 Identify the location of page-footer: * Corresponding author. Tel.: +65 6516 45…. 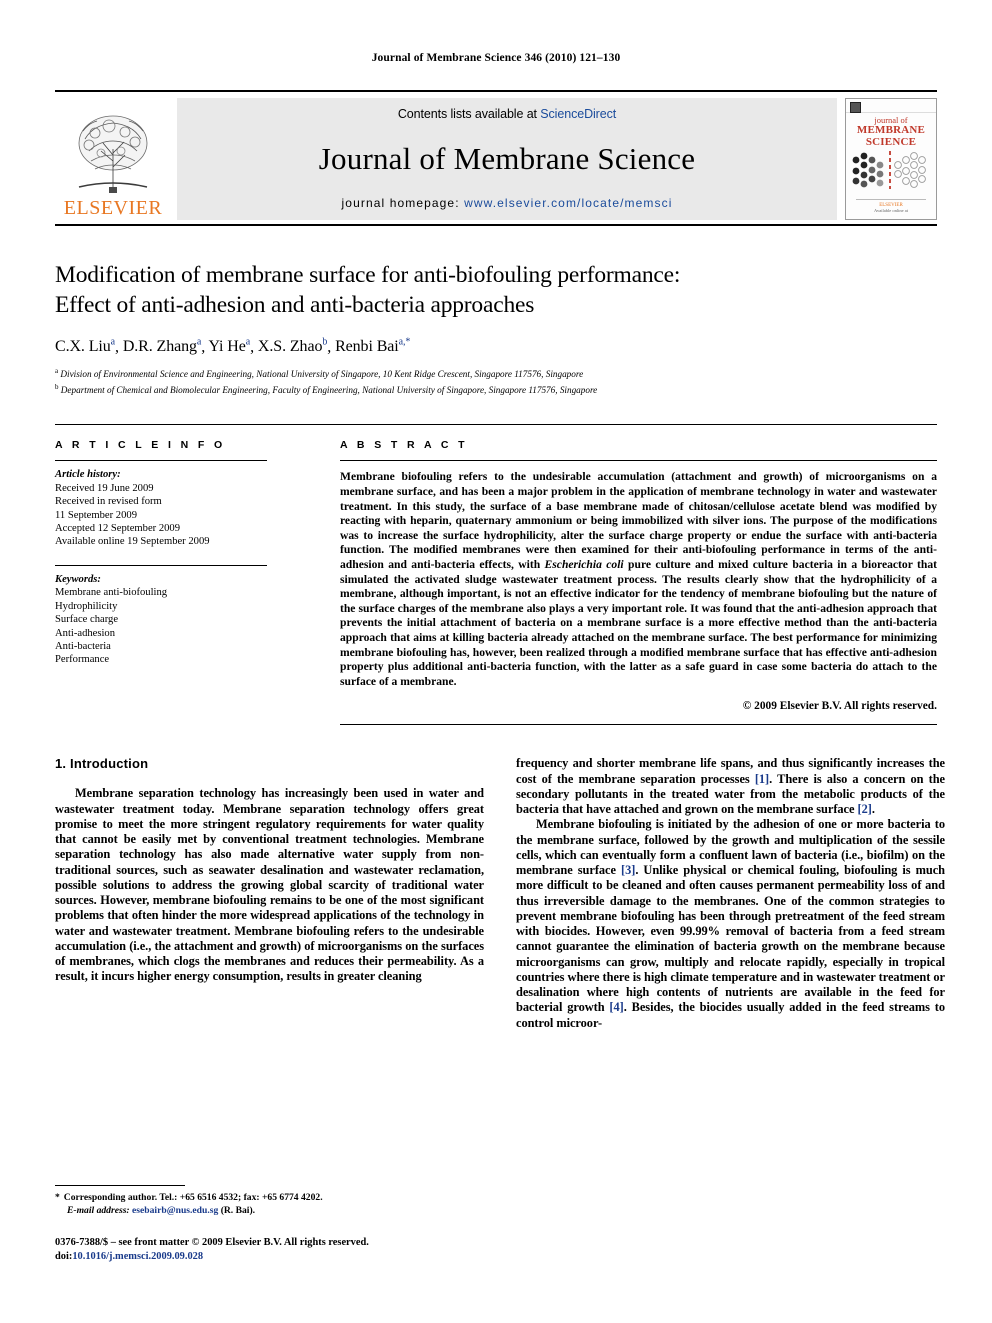
(269, 1224).